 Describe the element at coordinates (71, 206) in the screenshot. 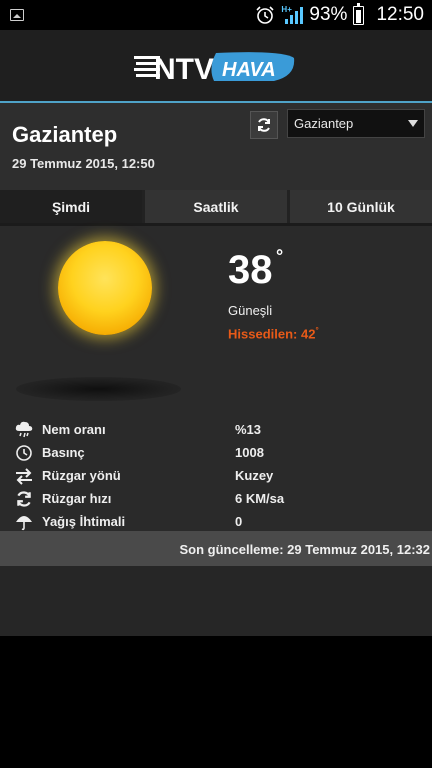

I see `tab-now: Şimdi` at that location.